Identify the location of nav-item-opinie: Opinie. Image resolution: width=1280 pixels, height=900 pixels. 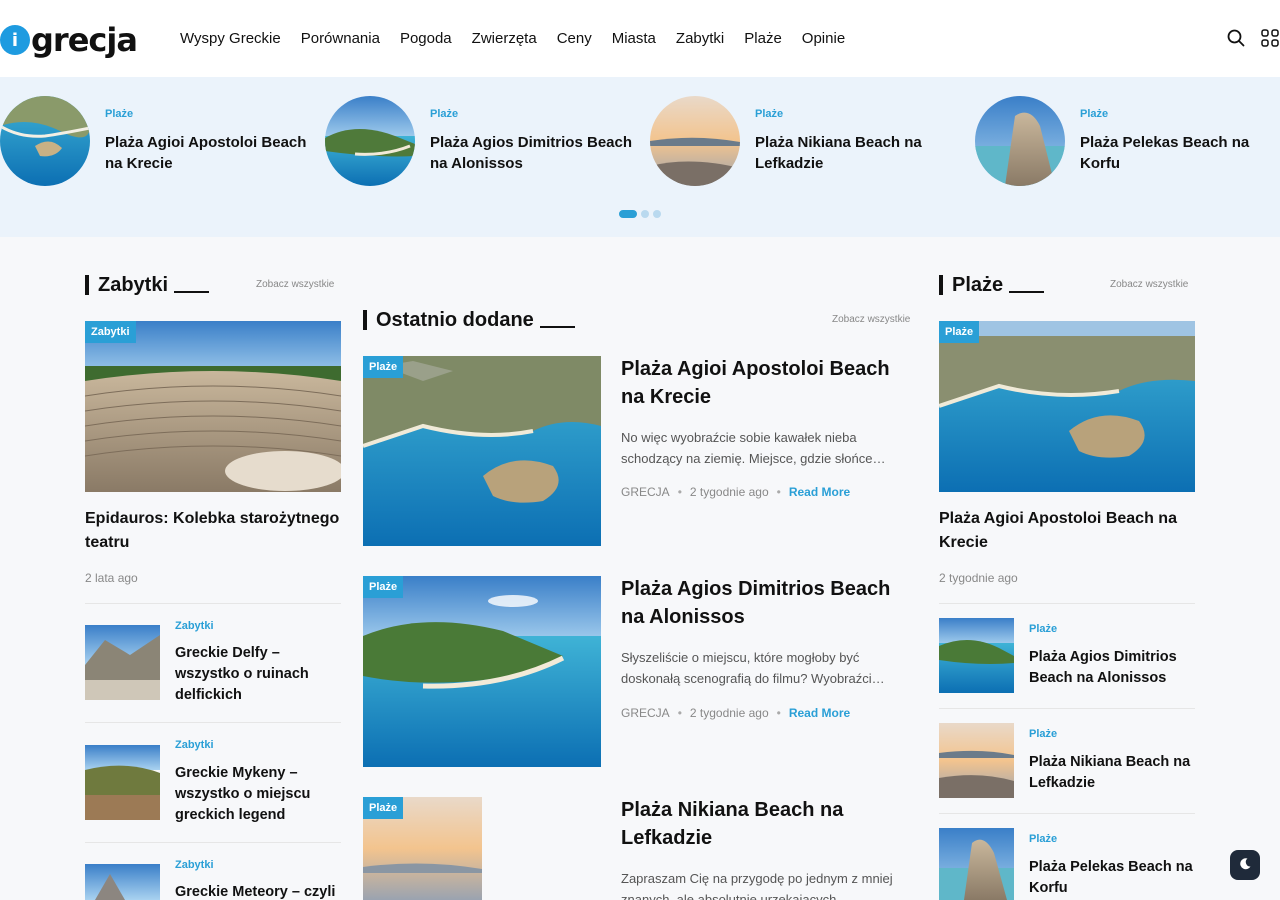
(823, 38).